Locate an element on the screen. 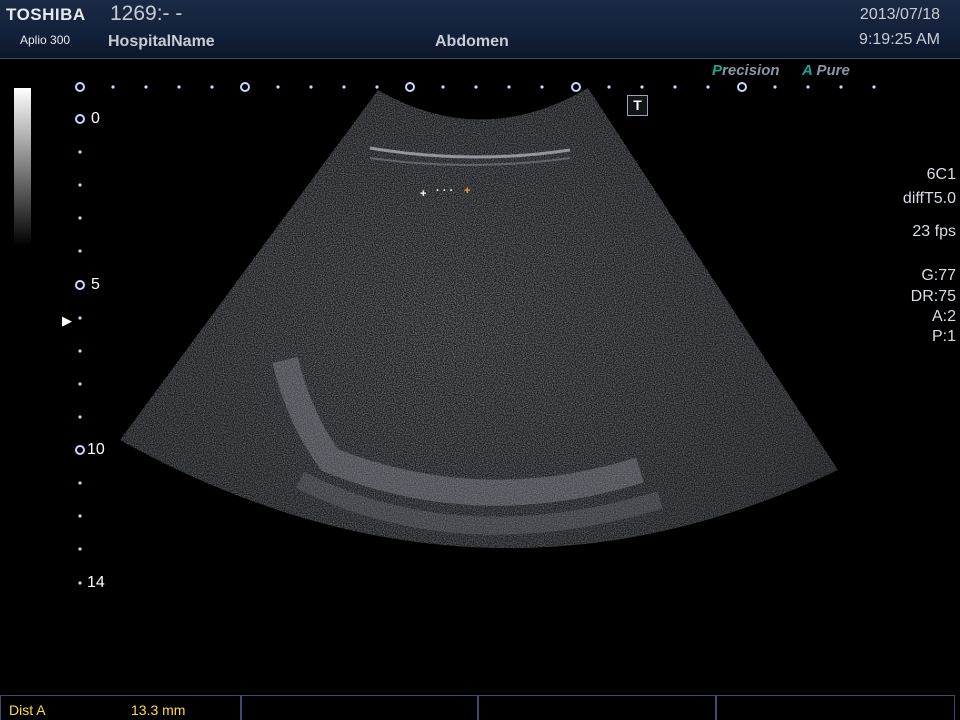  depth-label-10: 10 is located at coordinates (96, 449).